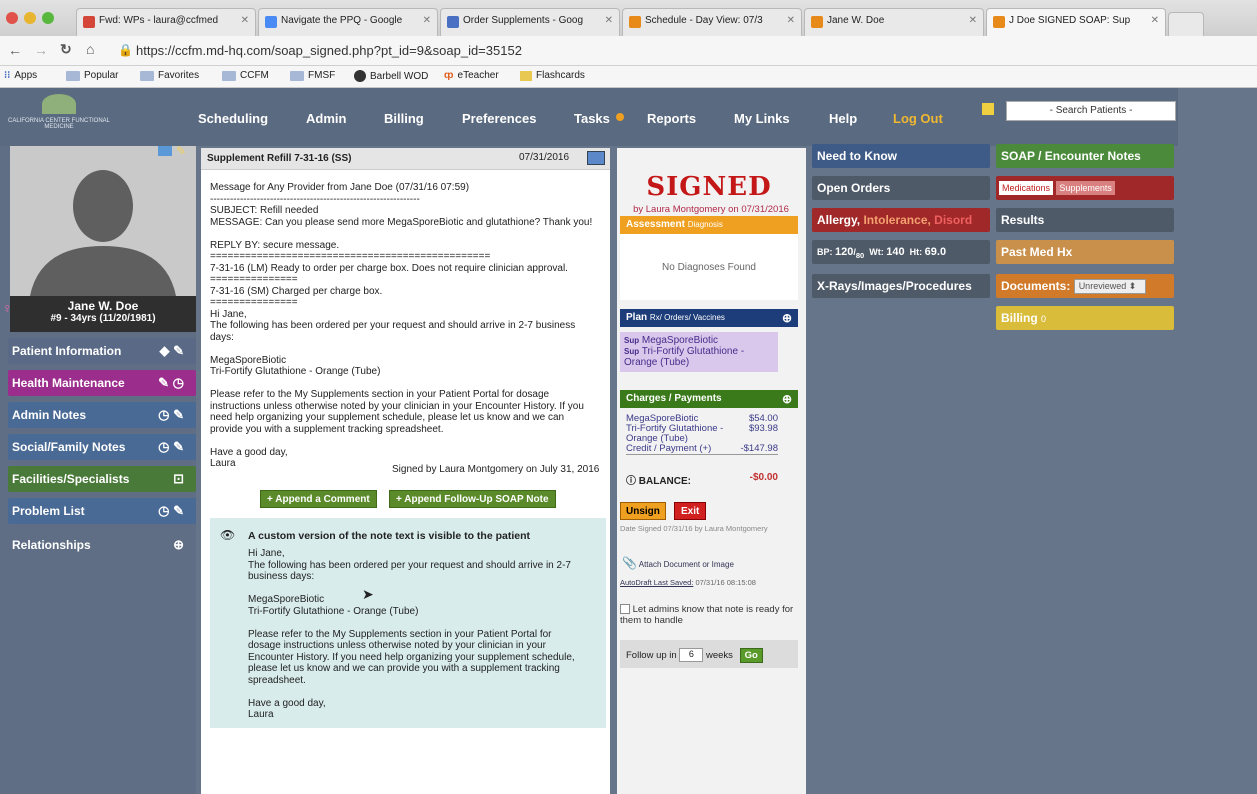  What do you see at coordinates (312, 75) in the screenshot?
I see `bookmark-fmsf: FMSF` at bounding box center [312, 75].